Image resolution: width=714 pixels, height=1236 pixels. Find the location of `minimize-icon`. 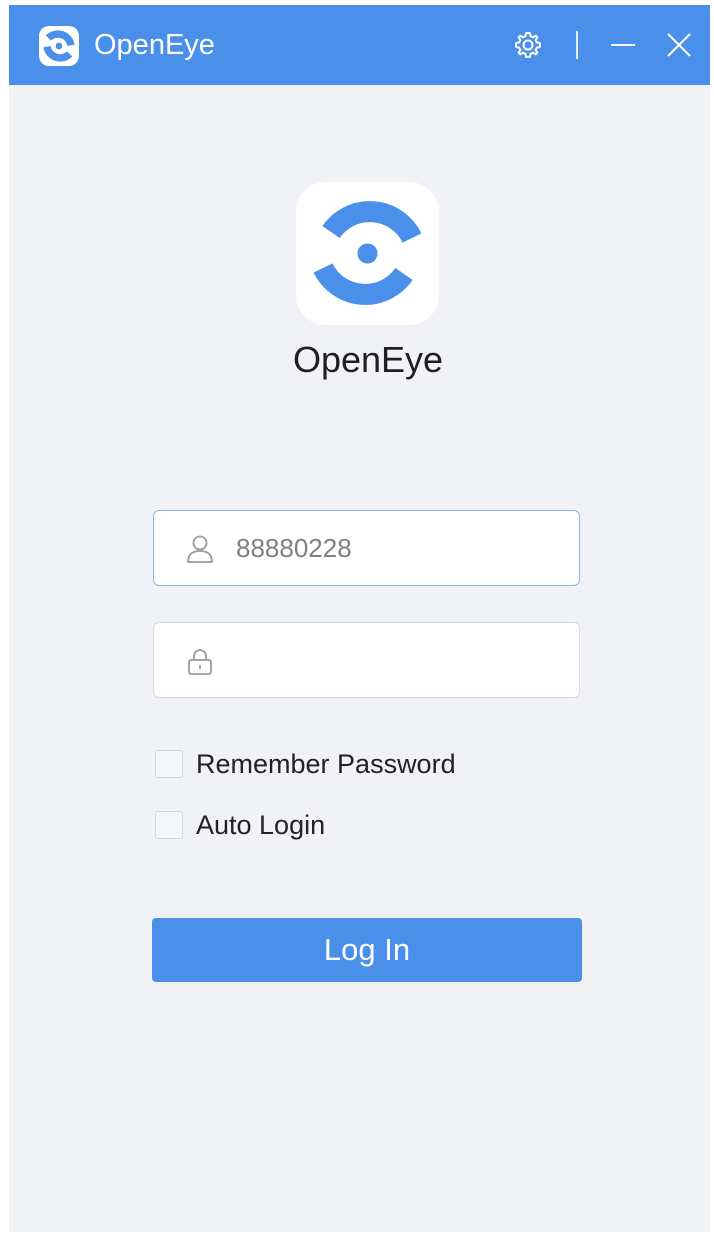

minimize-icon is located at coordinates (623, 45).